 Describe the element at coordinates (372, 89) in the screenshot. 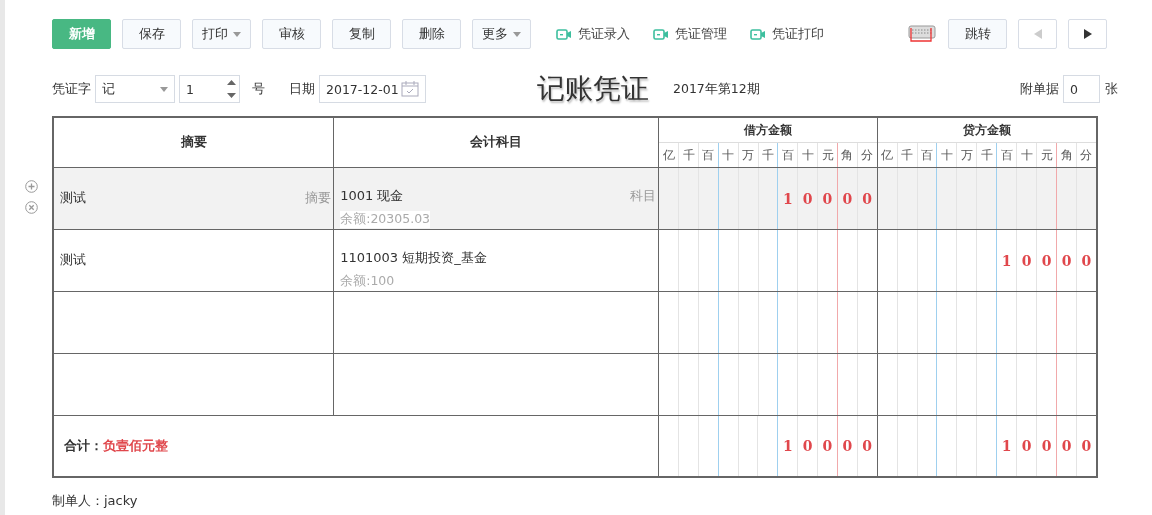

I see `date-field: 2017-12-01` at that location.